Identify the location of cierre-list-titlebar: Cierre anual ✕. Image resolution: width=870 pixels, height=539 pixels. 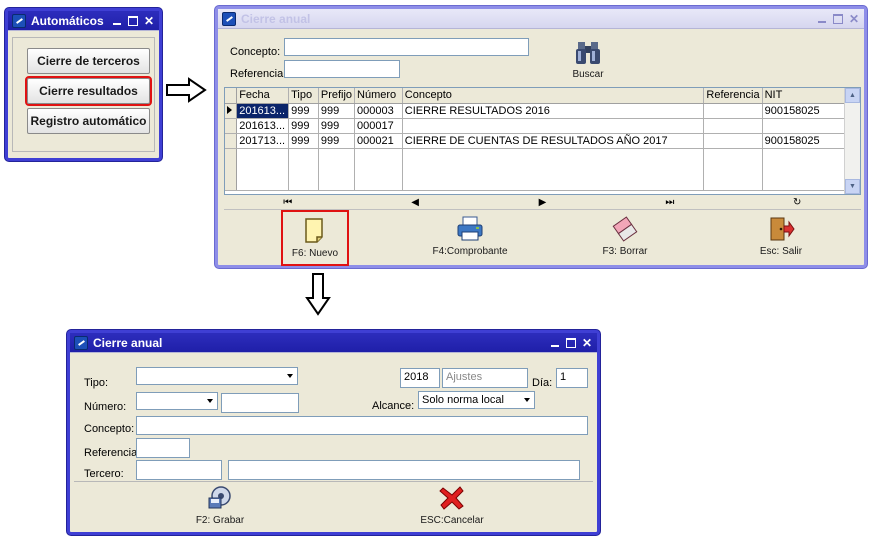
(541, 19).